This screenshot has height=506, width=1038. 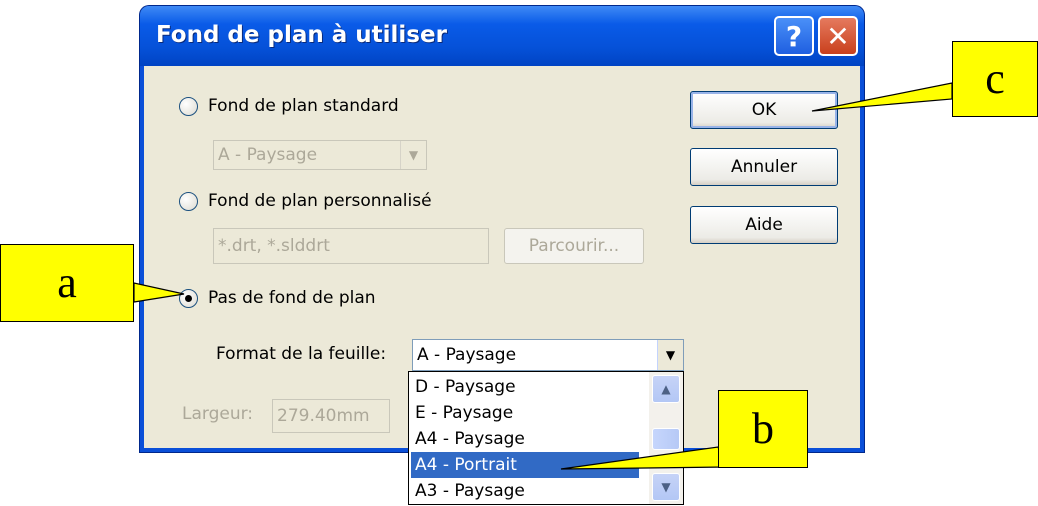 What do you see at coordinates (643, 458) in the screenshot?
I see `callout-b-pointer` at bounding box center [643, 458].